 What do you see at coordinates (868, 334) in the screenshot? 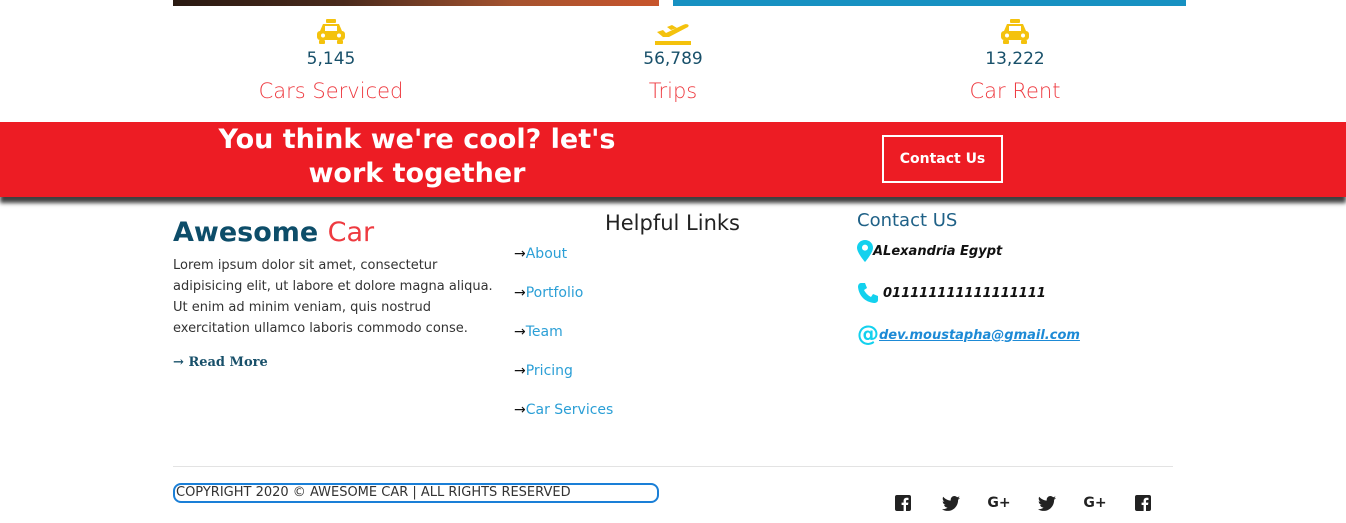
I see `at-sign-icon: @` at bounding box center [868, 334].